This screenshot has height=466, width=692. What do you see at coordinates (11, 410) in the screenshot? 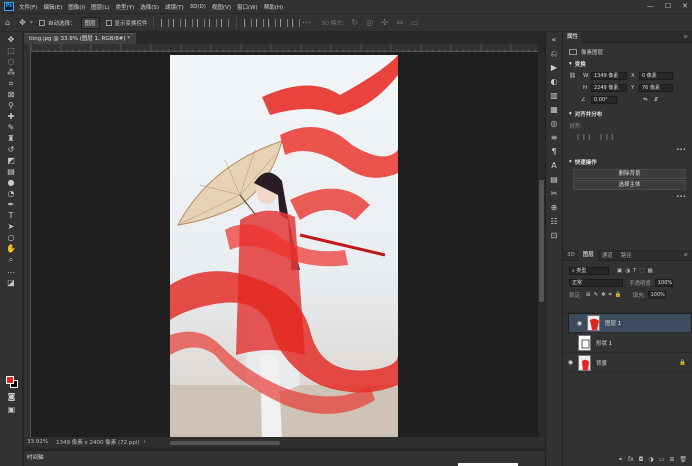
I see `screen-mode-icon: ▣` at bounding box center [11, 410].